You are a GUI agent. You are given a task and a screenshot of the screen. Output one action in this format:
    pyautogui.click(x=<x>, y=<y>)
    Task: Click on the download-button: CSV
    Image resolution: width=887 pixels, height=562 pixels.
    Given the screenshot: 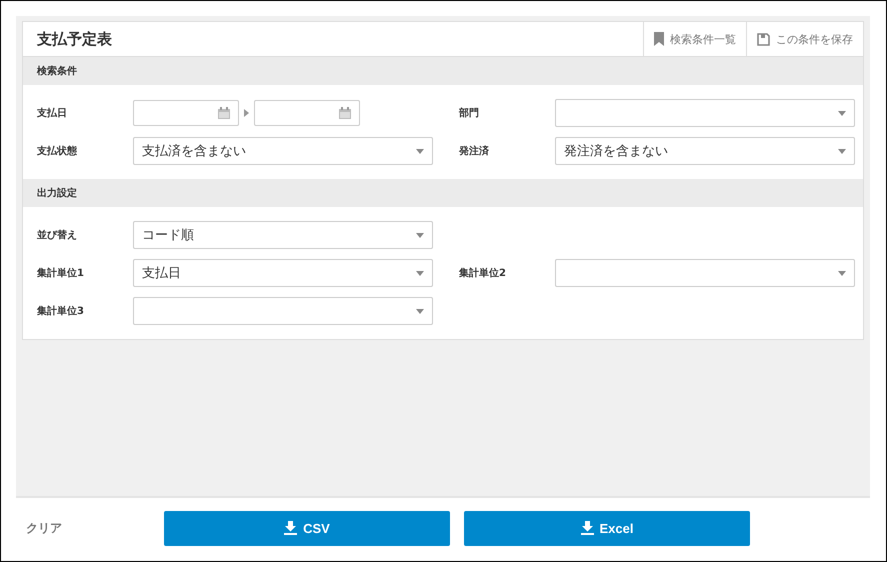 What is the action you would take?
    pyautogui.click(x=307, y=528)
    